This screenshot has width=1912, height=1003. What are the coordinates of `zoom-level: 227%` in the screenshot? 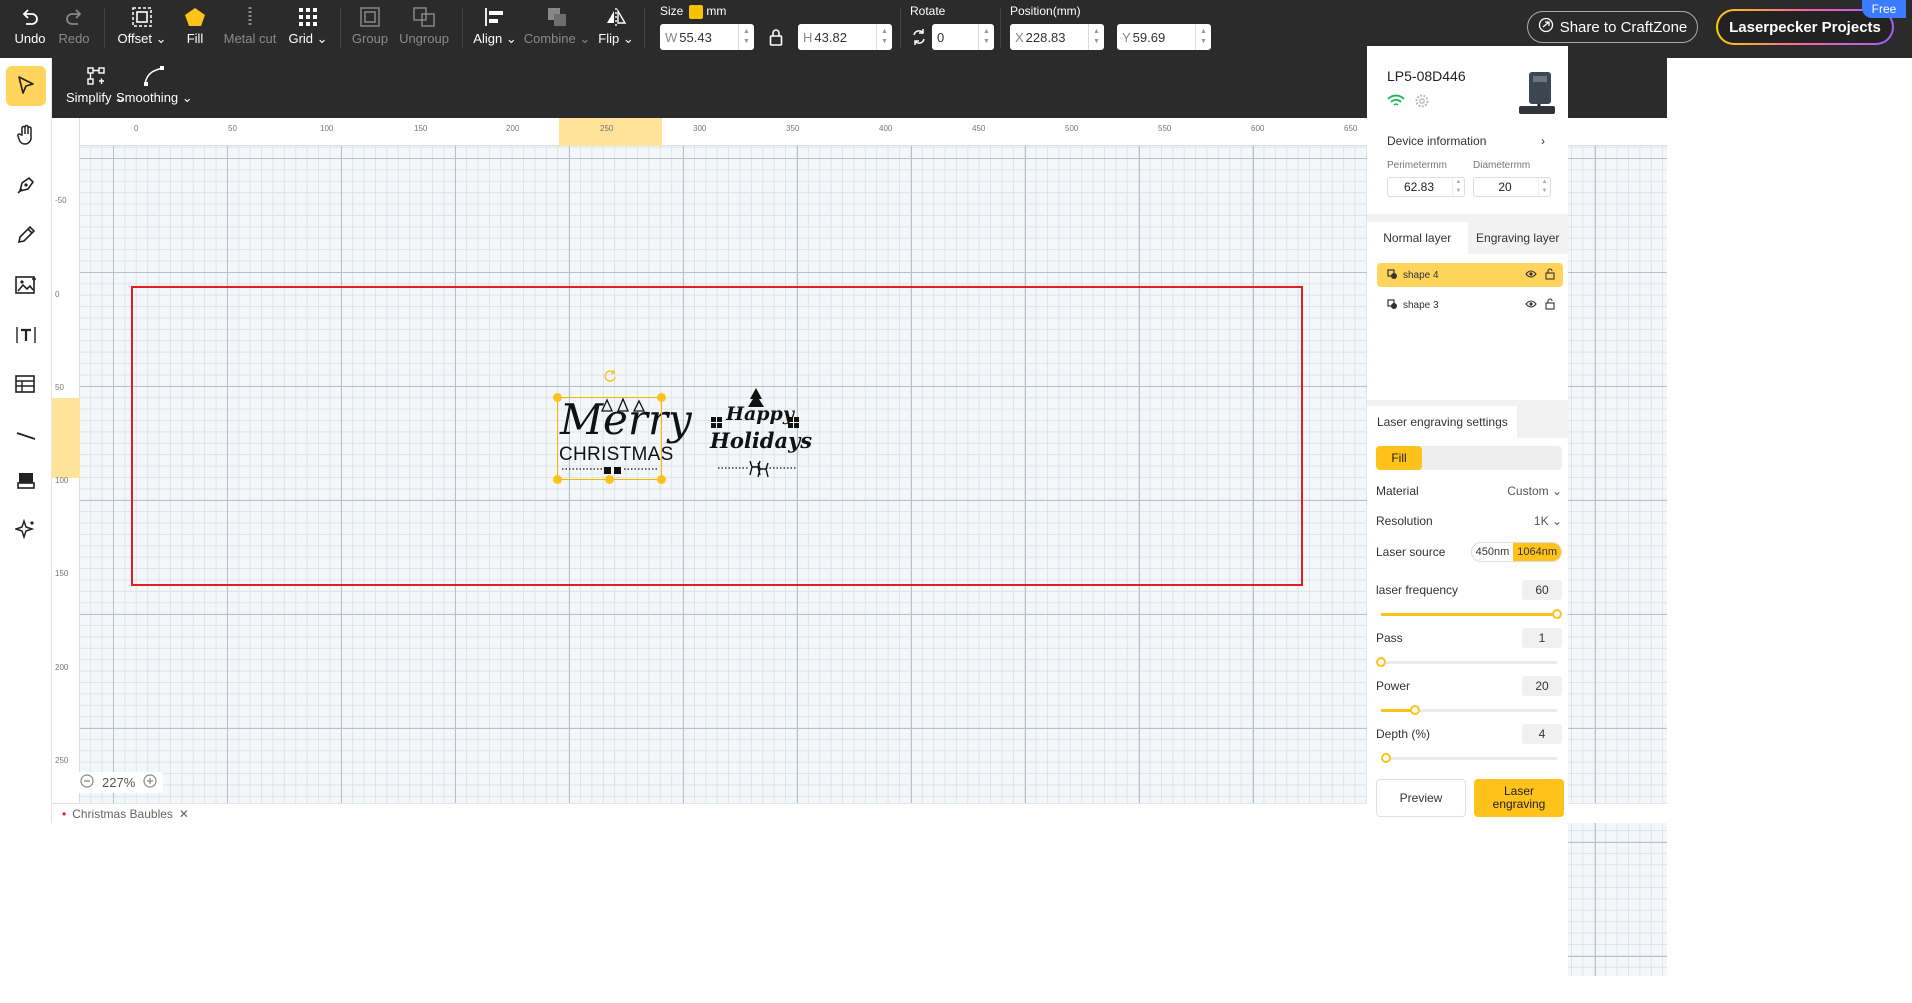 It's located at (119, 782).